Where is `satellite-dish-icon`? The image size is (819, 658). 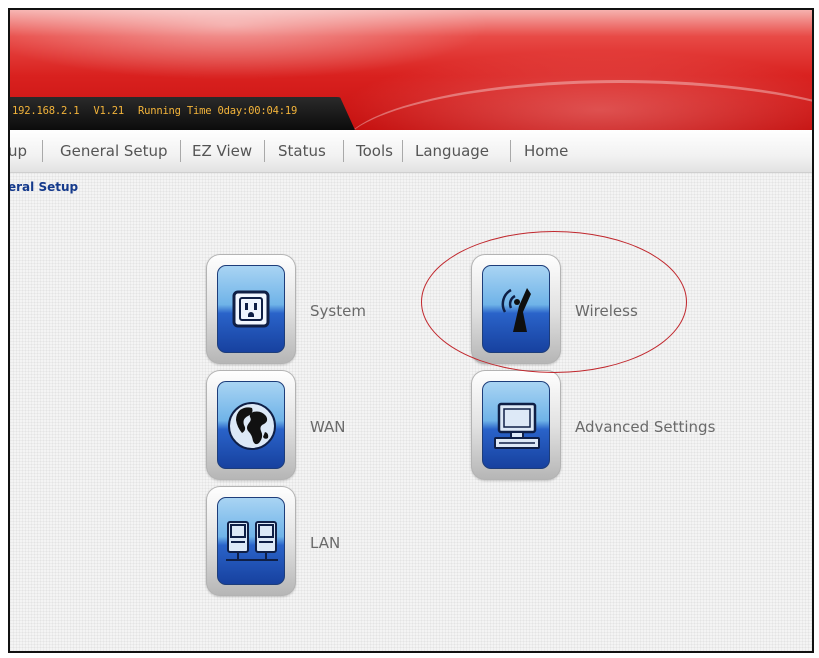
satellite-dish-icon is located at coordinates (516, 310).